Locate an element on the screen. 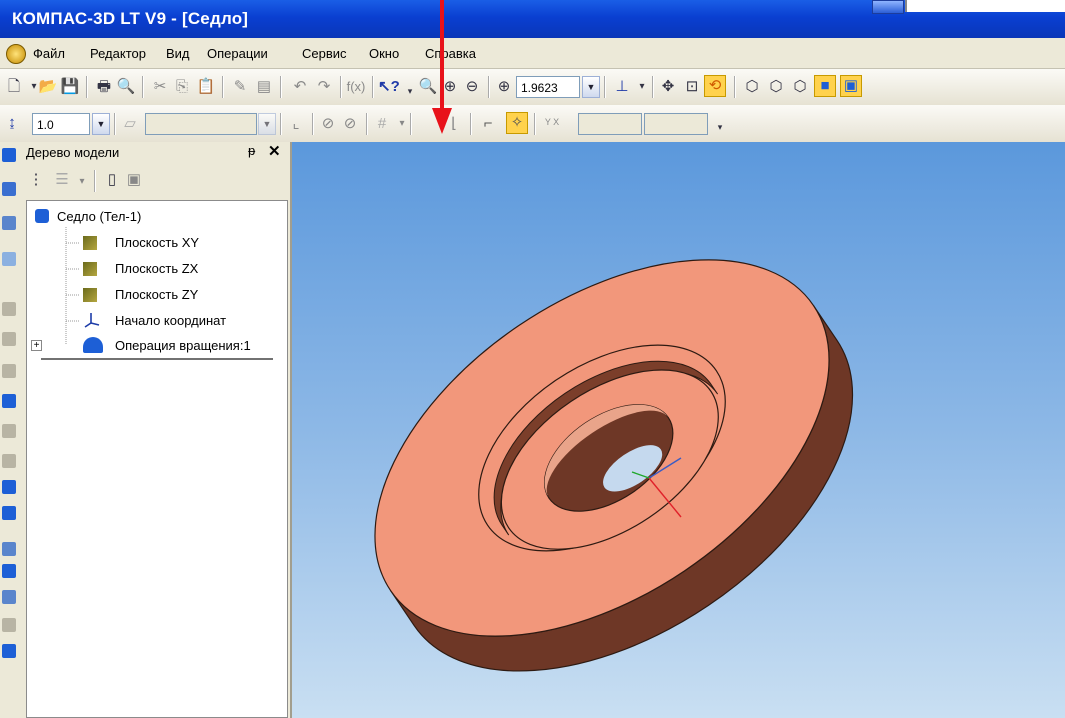 The height and width of the screenshot is (718, 1065). menu-window: Окно is located at coordinates (384, 53).